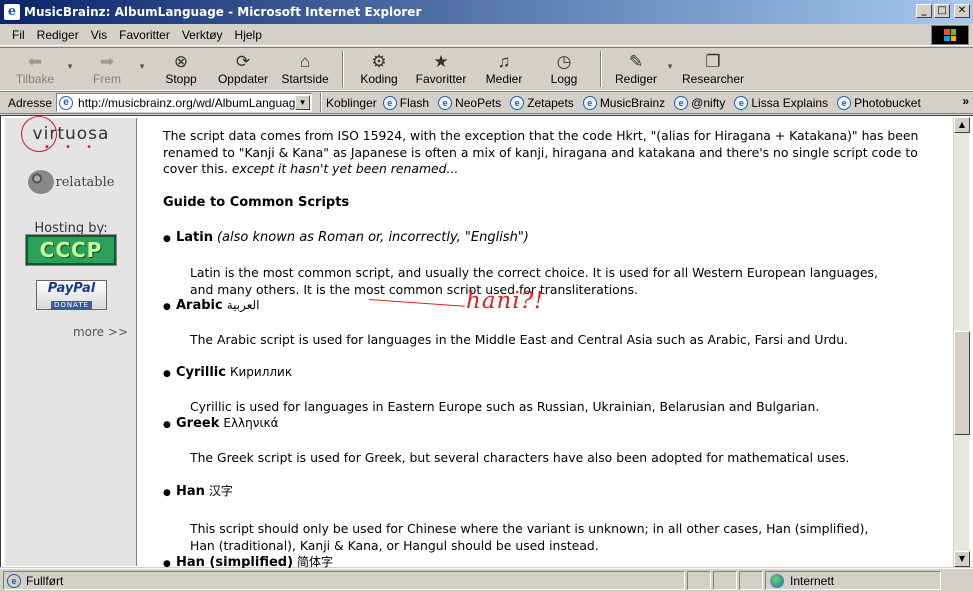 The height and width of the screenshot is (592, 973). Describe the element at coordinates (71, 134) in the screenshot. I see `virtuosa-logo: virtuosa • • •` at that location.